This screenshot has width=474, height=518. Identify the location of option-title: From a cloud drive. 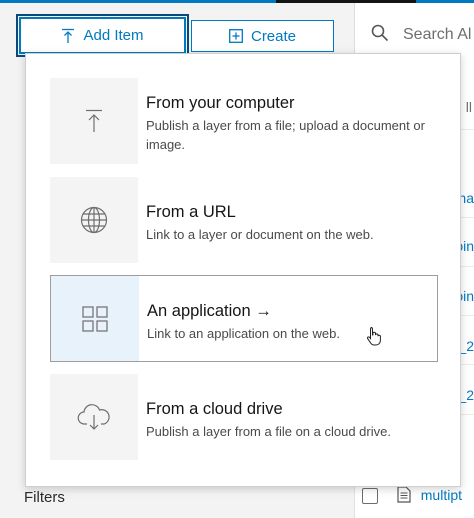
(214, 409).